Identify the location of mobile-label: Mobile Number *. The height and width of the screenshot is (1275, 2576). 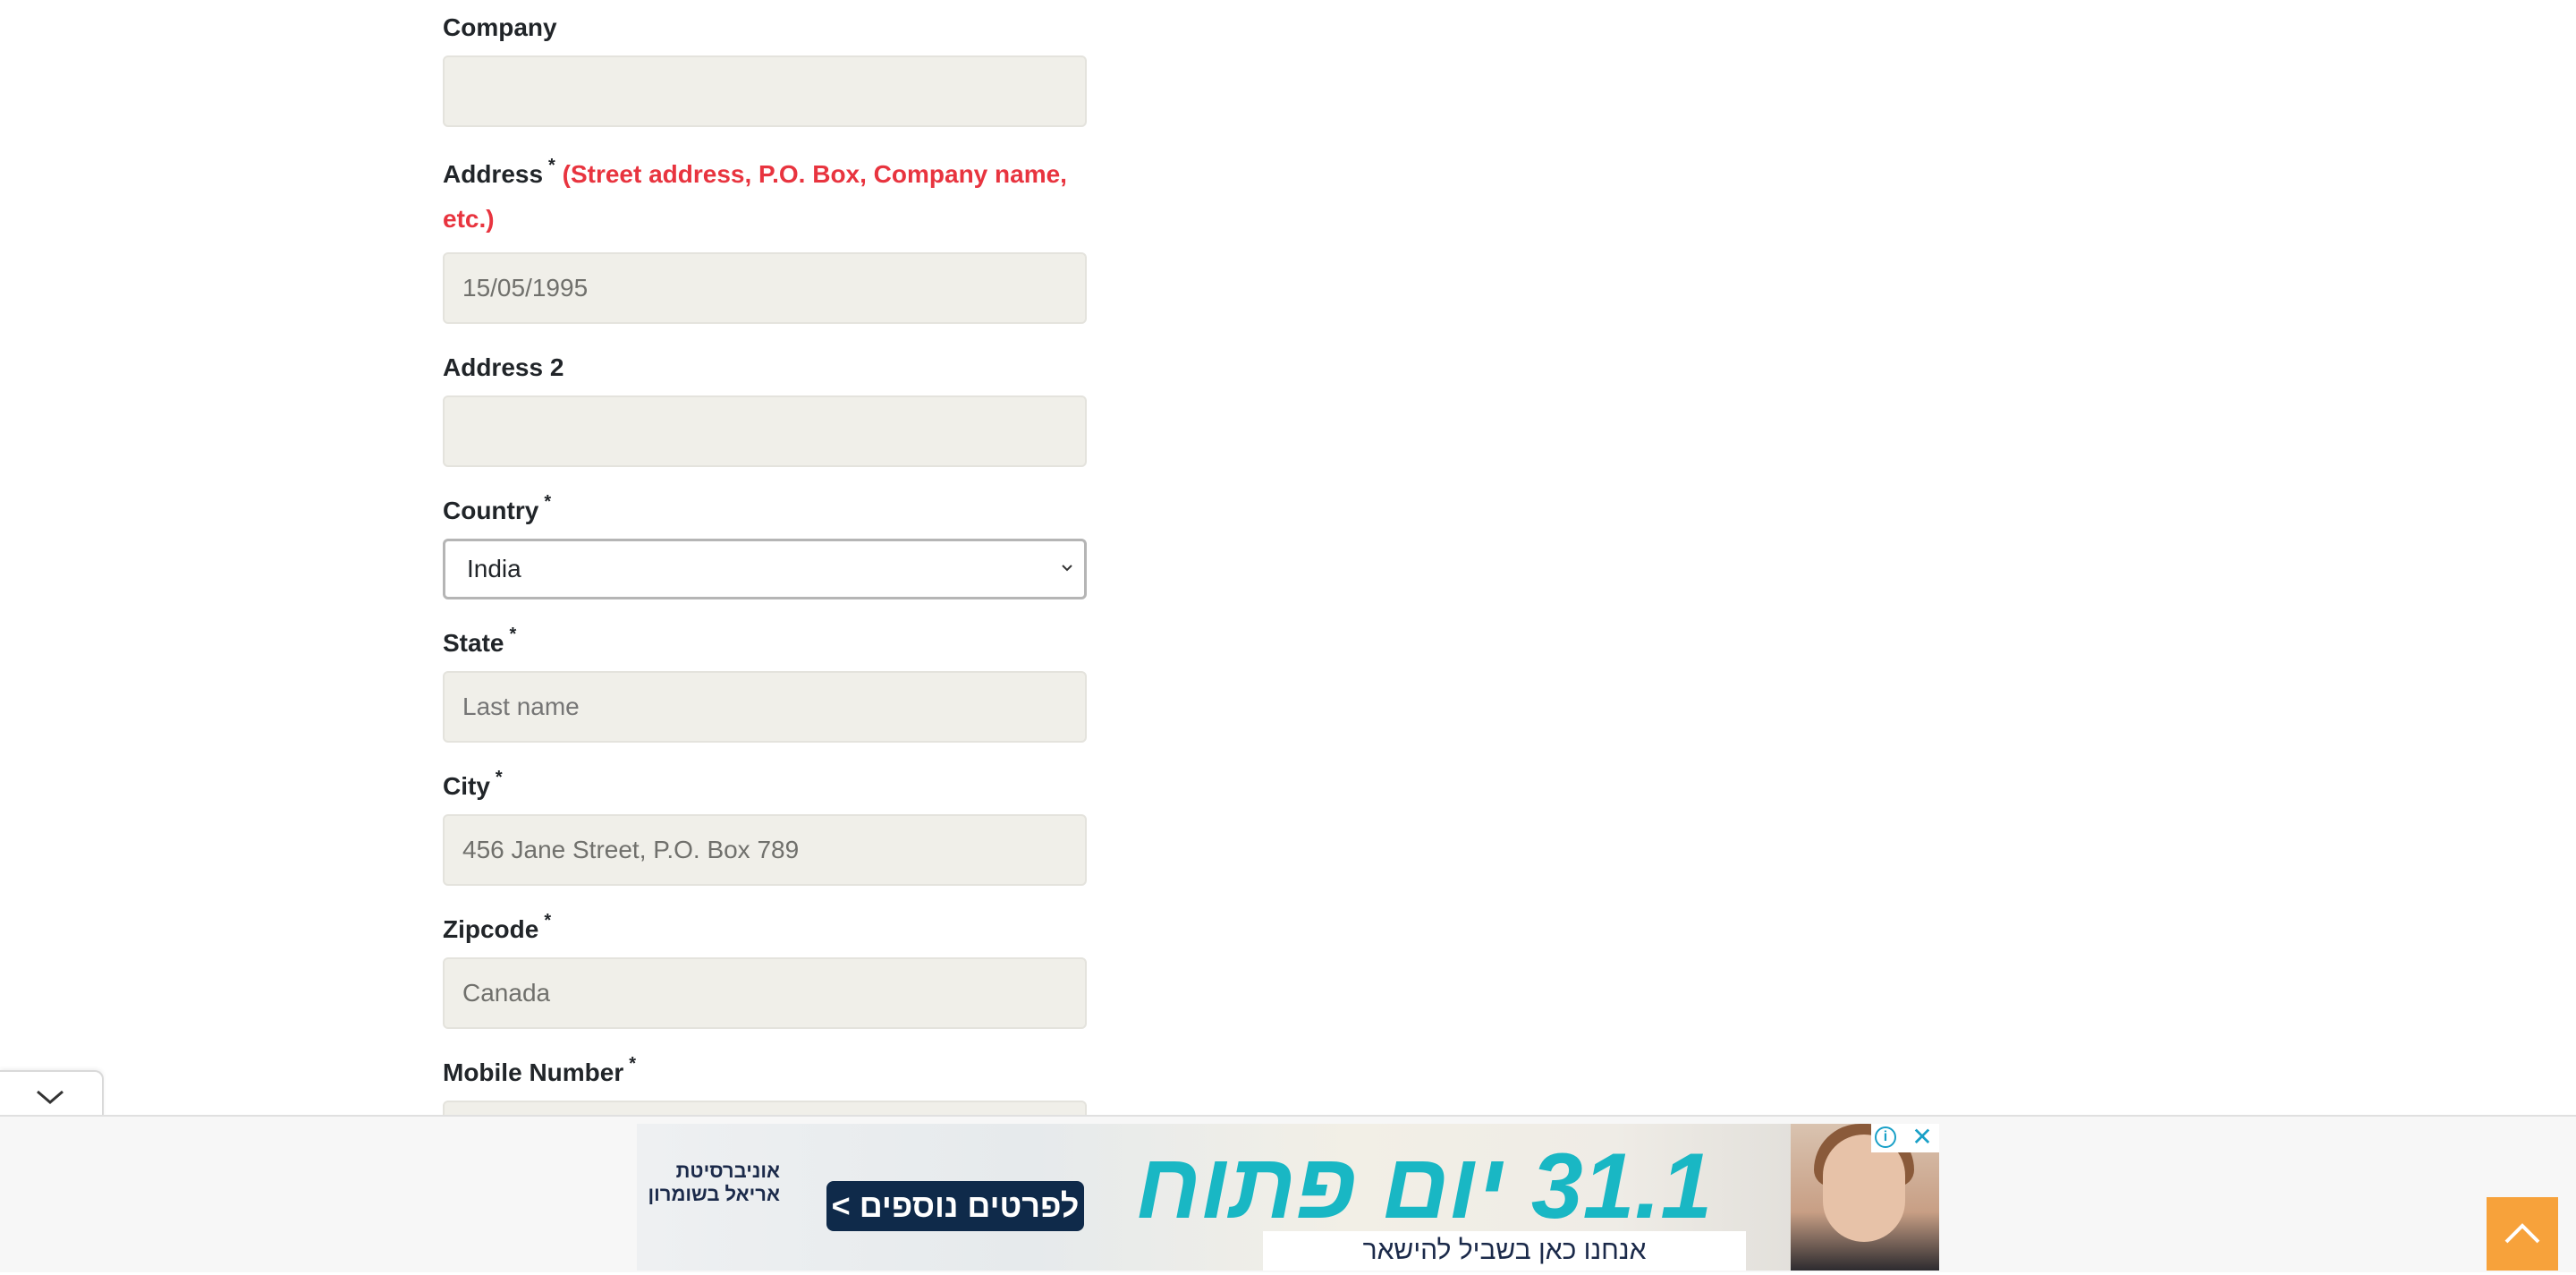
(540, 1070).